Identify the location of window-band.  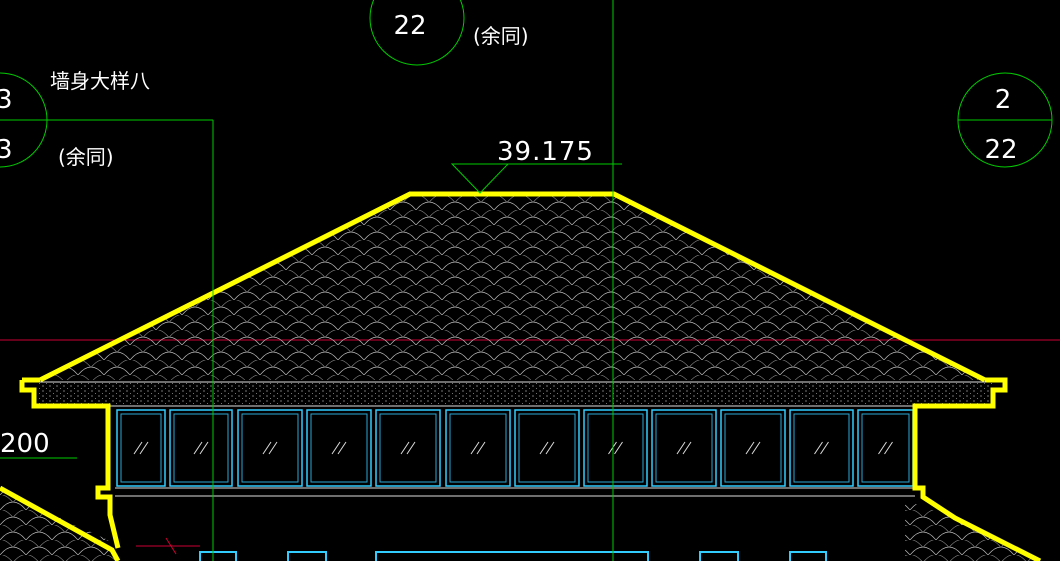
(515, 448).